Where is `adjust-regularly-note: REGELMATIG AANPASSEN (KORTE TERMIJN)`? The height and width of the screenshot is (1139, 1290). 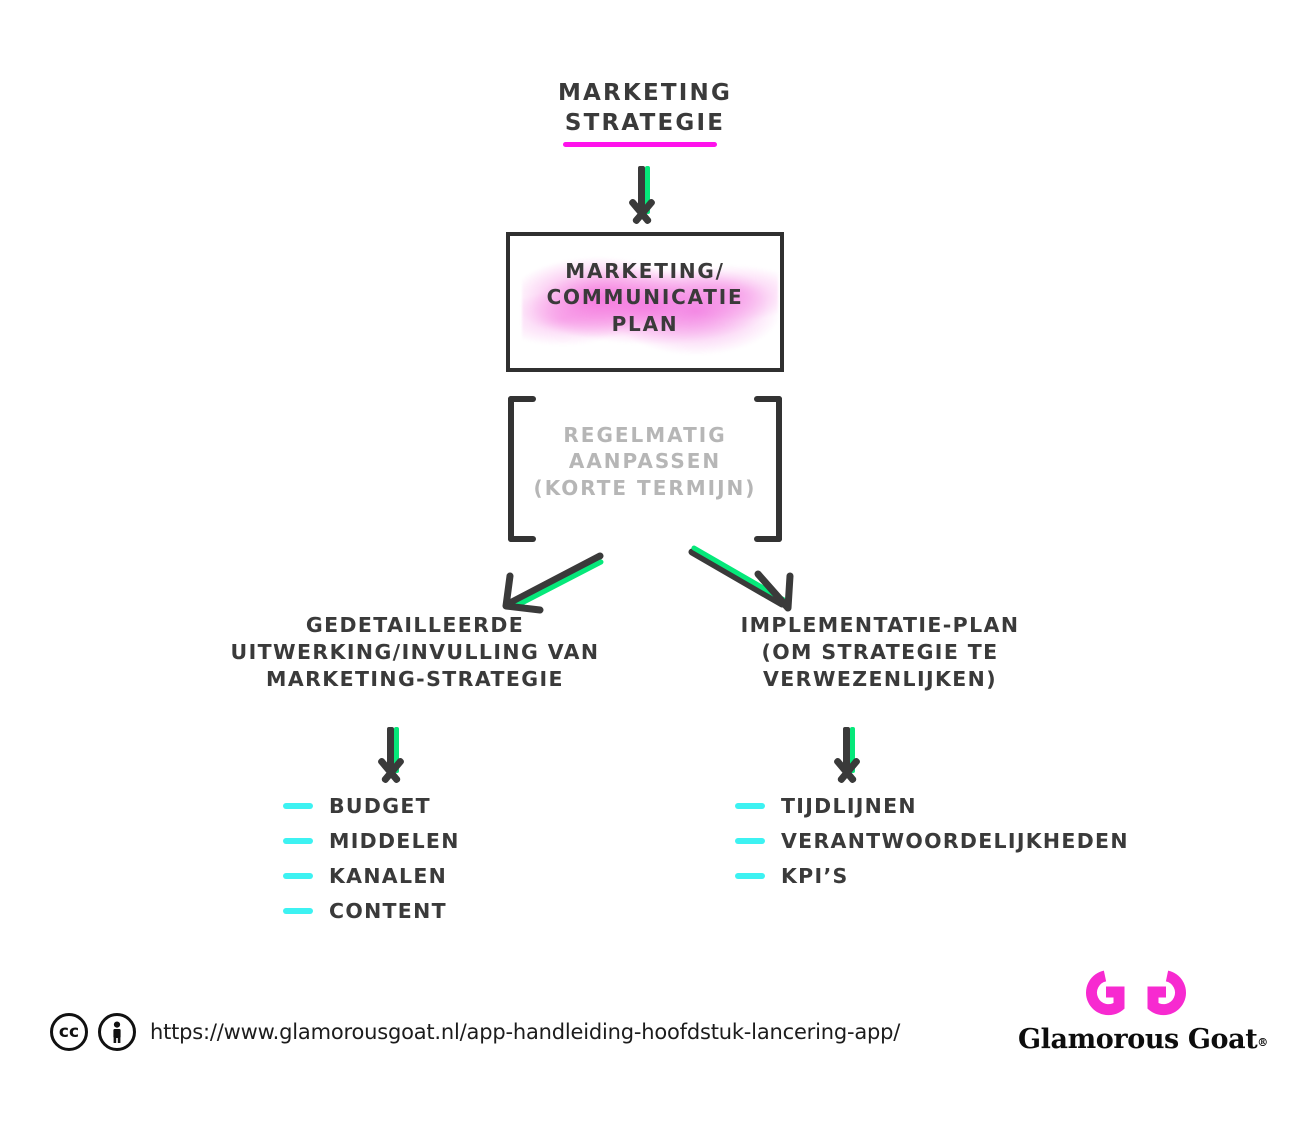
adjust-regularly-note: REGELMATIG AANPASSEN (KORTE TERMIJN) is located at coordinates (645, 469).